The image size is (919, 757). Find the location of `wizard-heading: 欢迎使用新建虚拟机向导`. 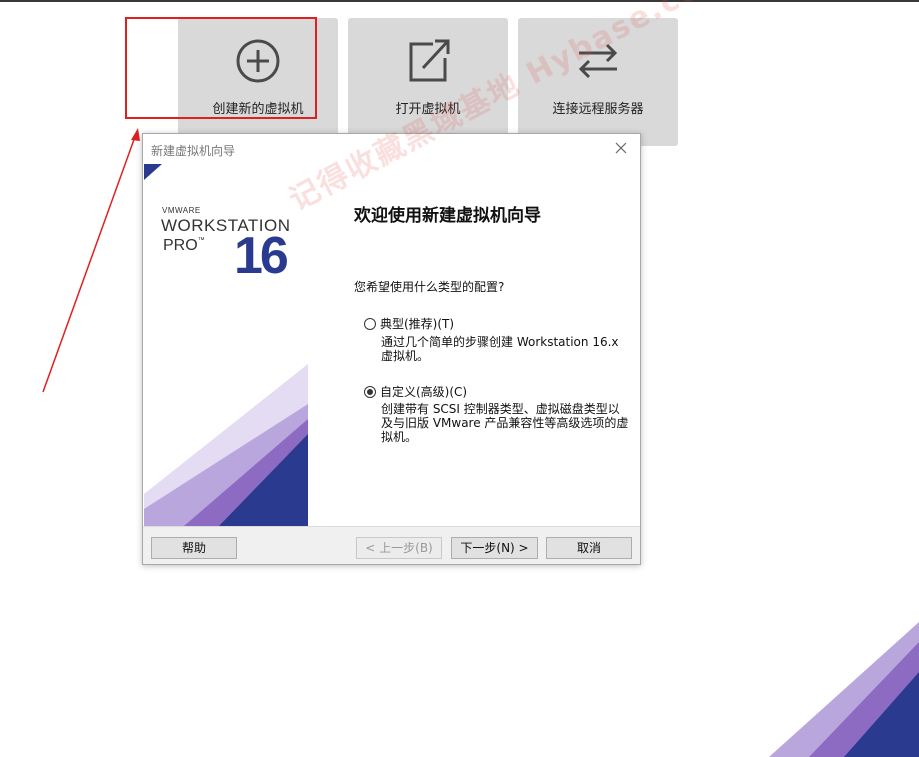

wizard-heading: 欢迎使用新建虚拟机向导 is located at coordinates (447, 216).